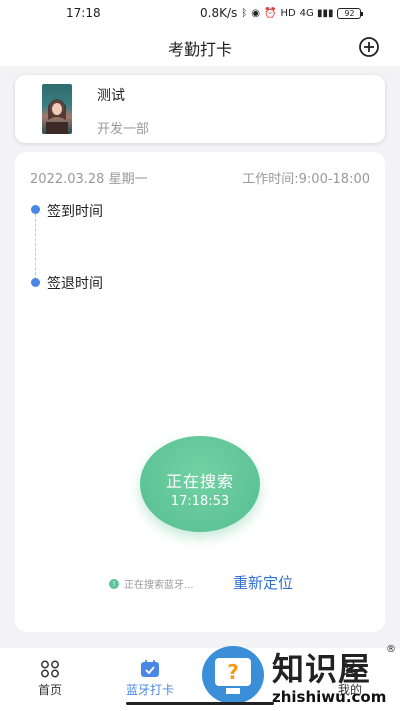  I want to click on battery-icon: 92, so click(350, 13).